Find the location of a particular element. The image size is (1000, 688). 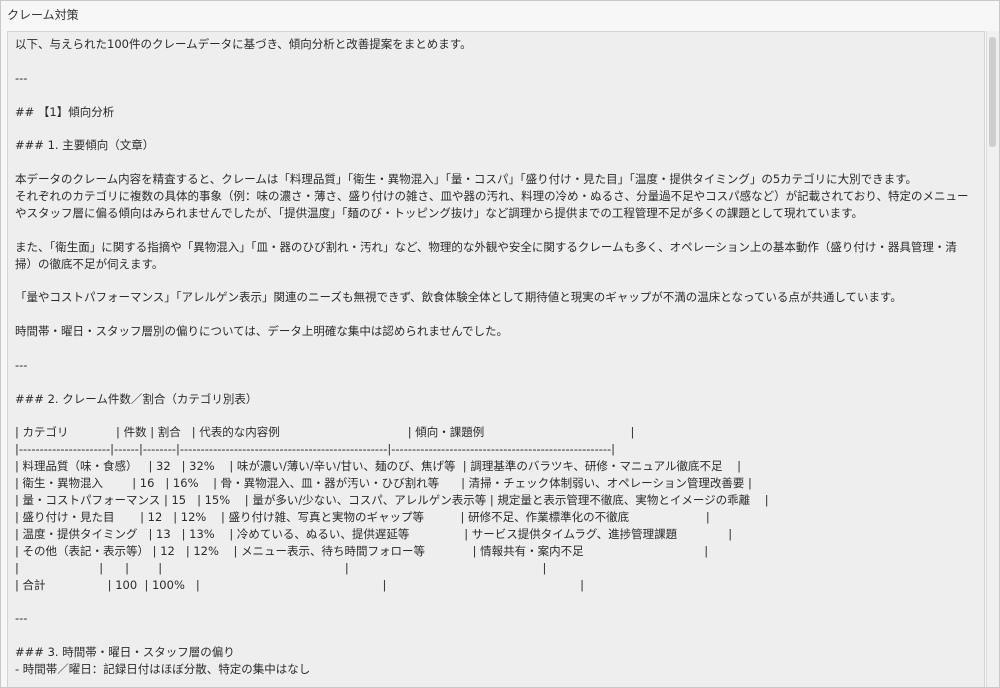

content-line: ### 1. 主要傾向（文章） is located at coordinates (85, 145).